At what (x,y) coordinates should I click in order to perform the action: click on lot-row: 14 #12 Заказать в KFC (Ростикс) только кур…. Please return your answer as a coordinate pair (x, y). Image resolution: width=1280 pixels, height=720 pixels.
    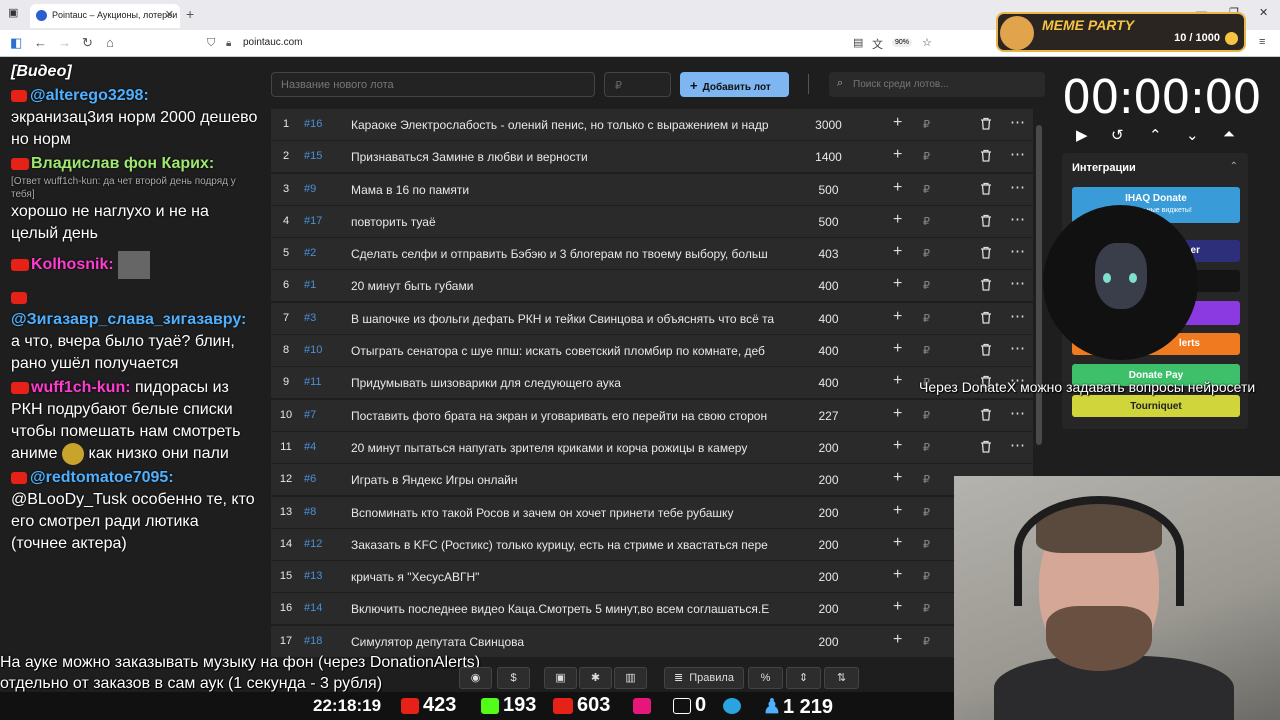
    Looking at the image, I should click on (652, 544).